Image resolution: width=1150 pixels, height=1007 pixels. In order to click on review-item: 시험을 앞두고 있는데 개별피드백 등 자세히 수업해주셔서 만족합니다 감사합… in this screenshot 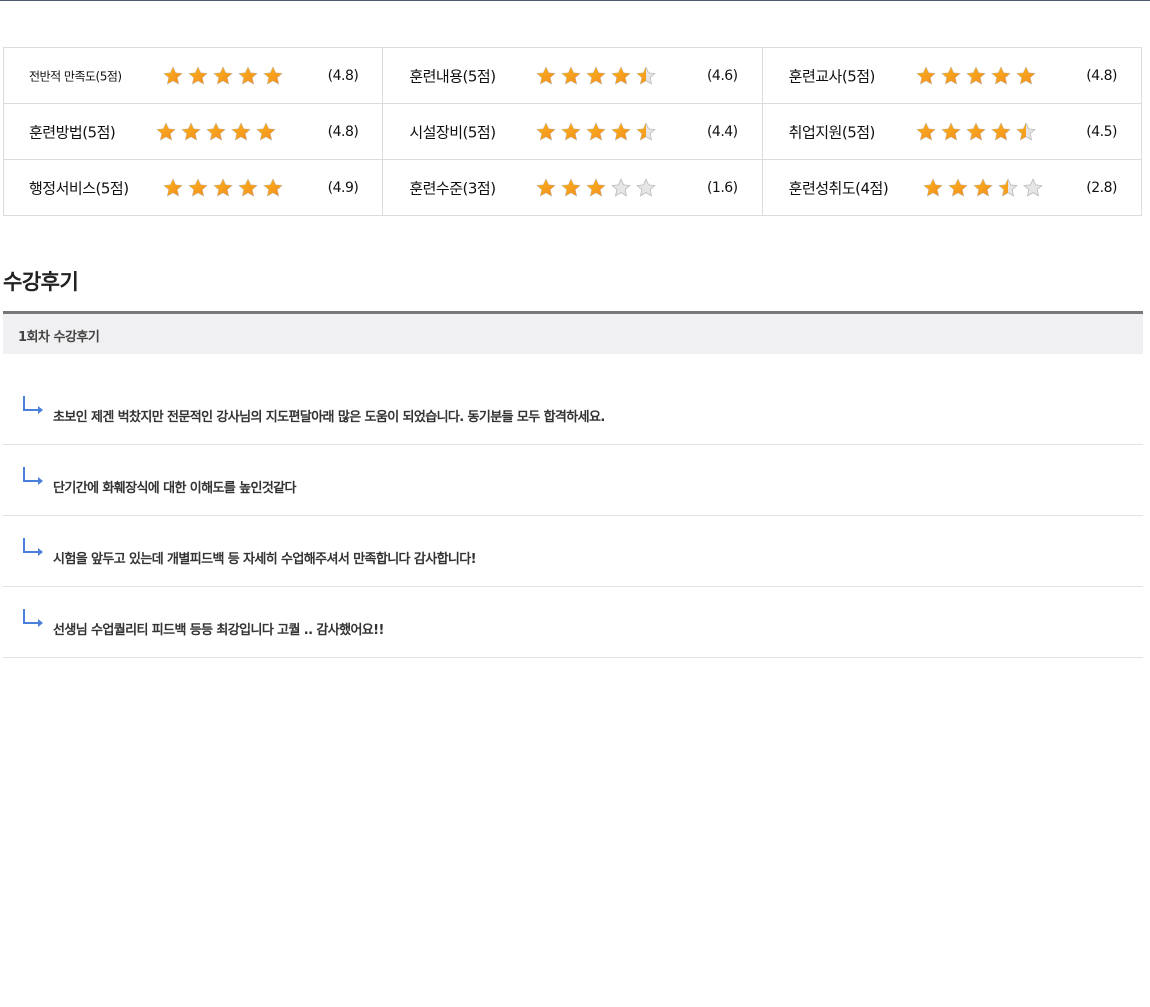, I will do `click(573, 551)`.